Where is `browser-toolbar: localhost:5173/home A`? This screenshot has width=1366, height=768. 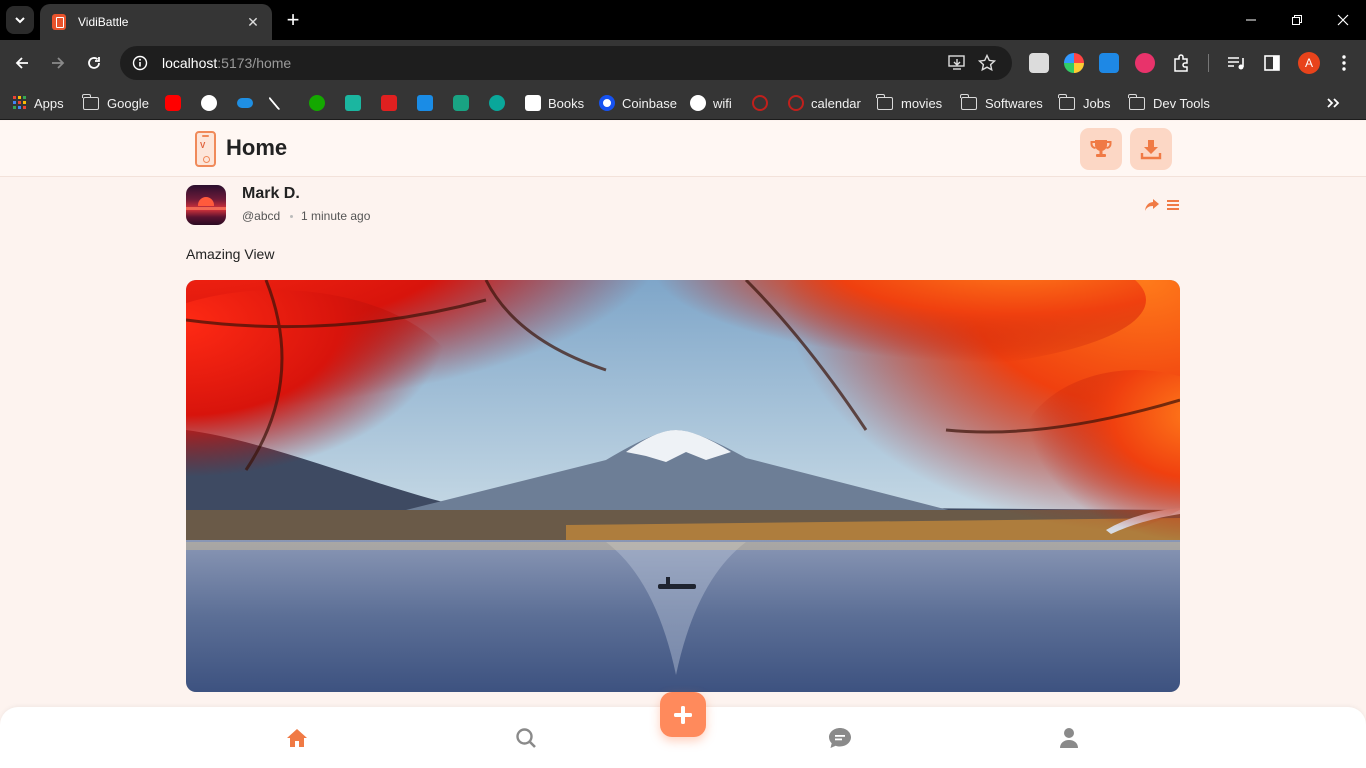 browser-toolbar: localhost:5173/home A is located at coordinates (683, 63).